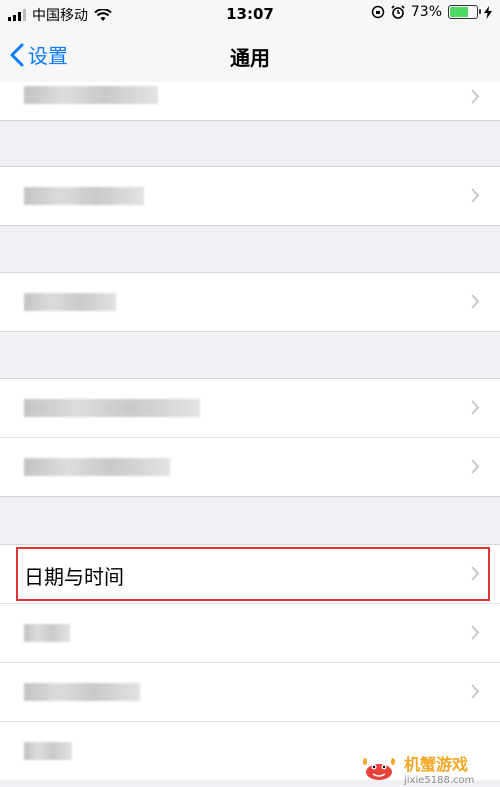 Image resolution: width=500 pixels, height=787 pixels. I want to click on alarm-icon, so click(398, 12).